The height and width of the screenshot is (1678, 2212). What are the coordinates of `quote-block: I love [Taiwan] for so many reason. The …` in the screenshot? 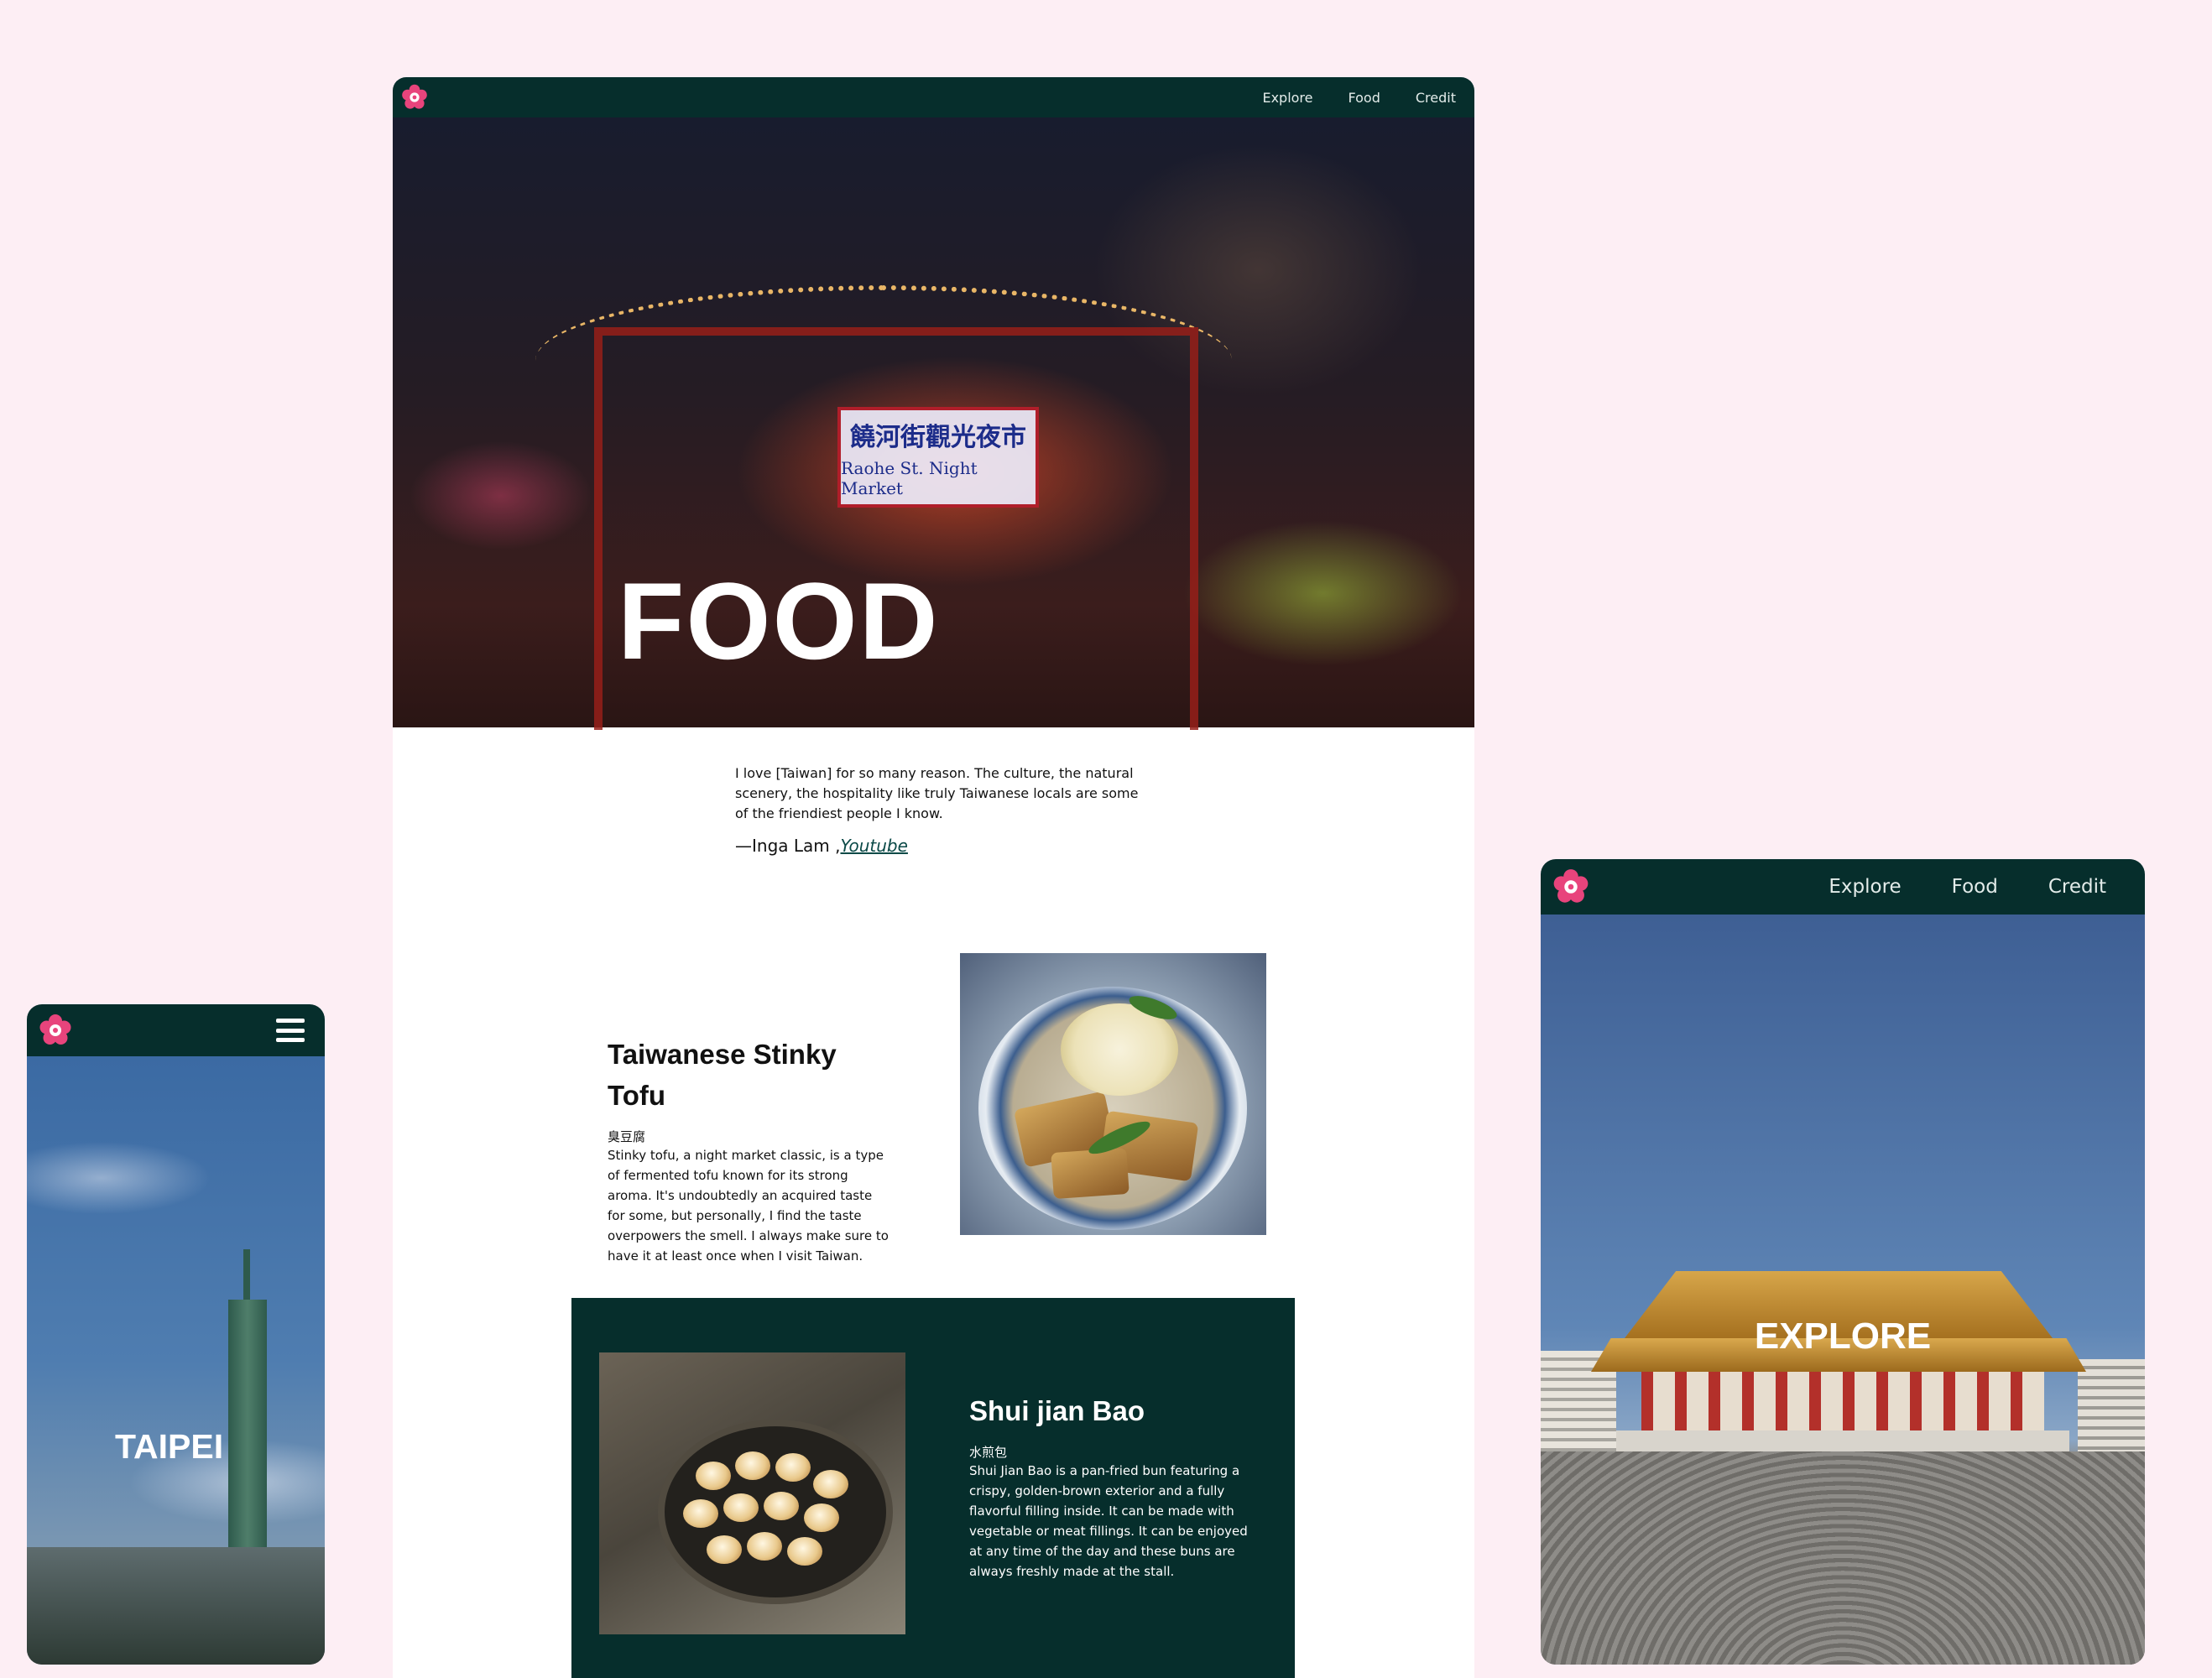 It's located at (940, 809).